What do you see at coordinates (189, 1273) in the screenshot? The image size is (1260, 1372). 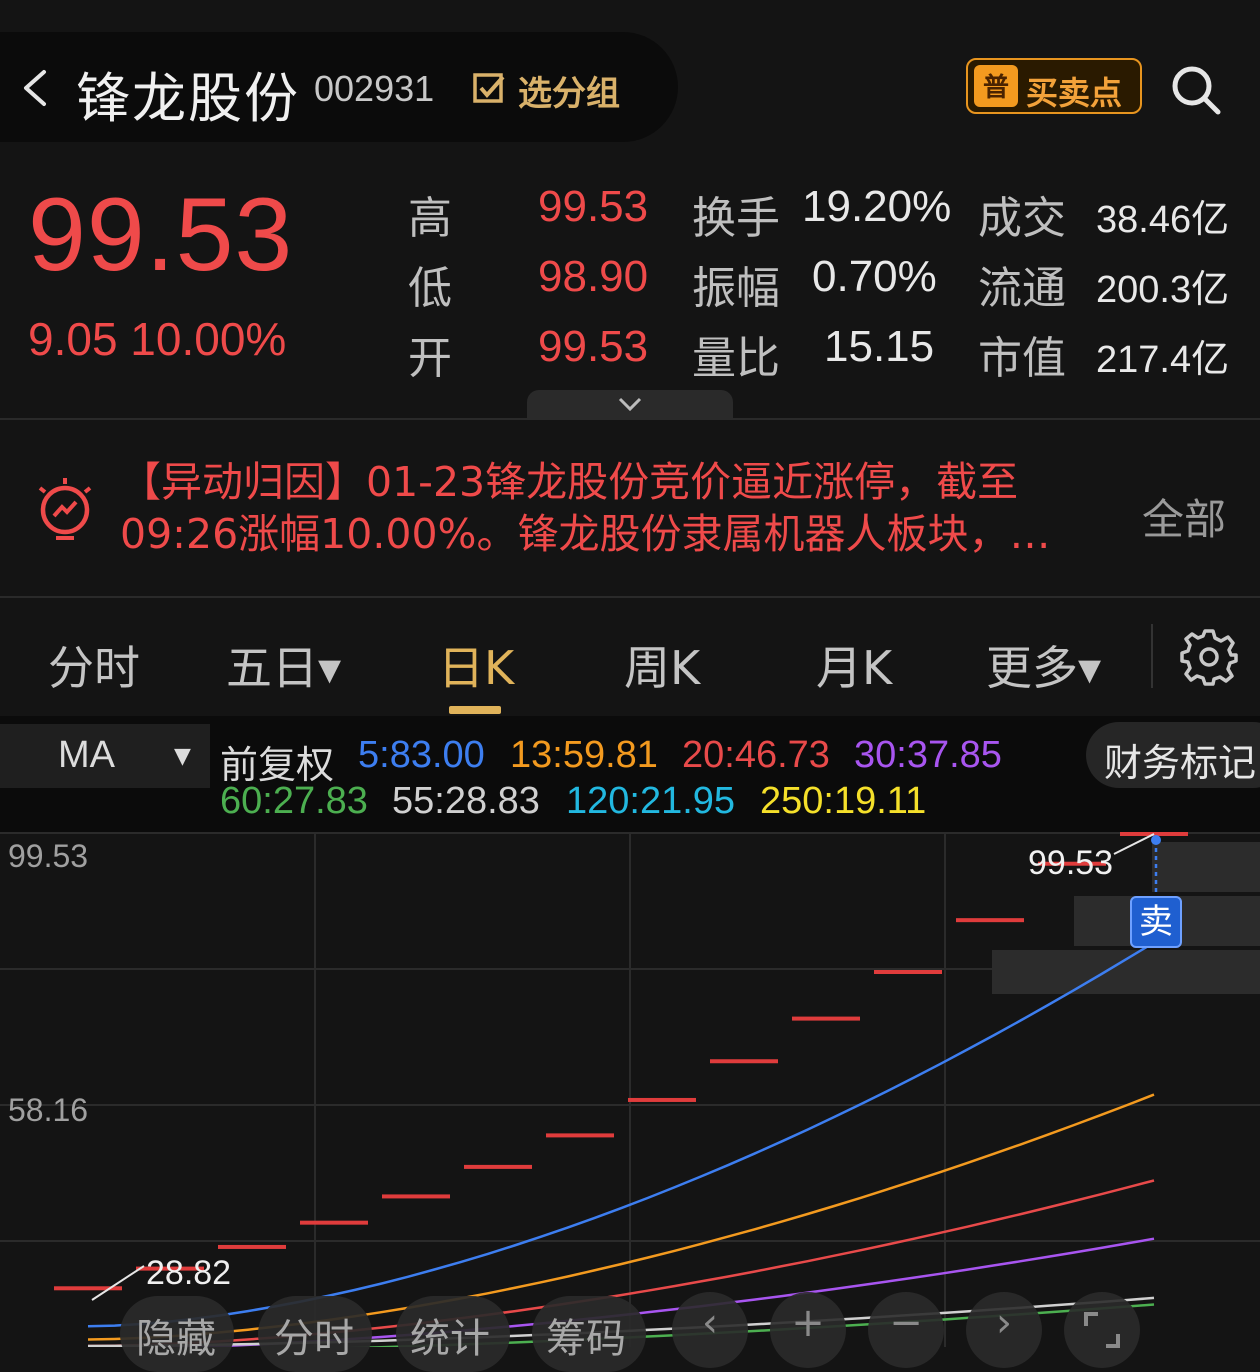 I see `low-marker-label: 28.82` at bounding box center [189, 1273].